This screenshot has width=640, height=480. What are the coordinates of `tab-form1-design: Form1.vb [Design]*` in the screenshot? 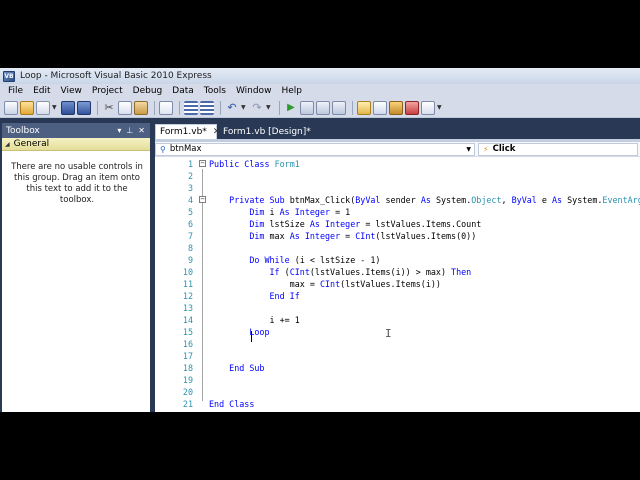 It's located at (266, 131).